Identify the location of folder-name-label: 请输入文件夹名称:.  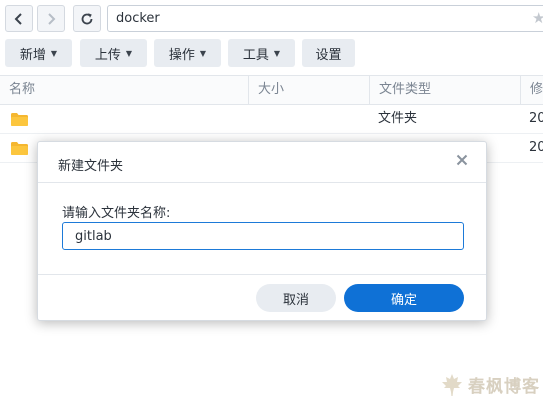
(116, 213).